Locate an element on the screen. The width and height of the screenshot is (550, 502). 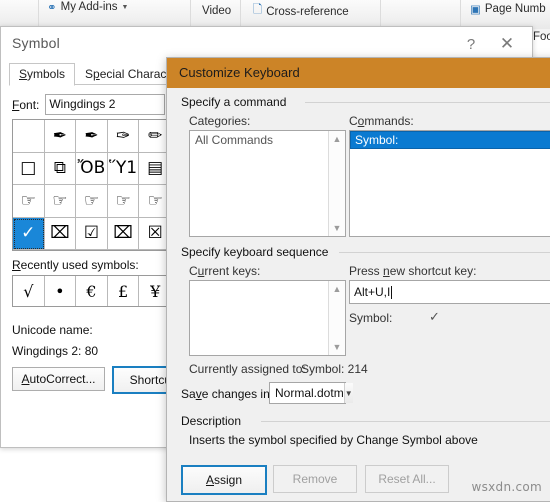
symbol-dialog-title: Symbol is located at coordinates (36, 43).